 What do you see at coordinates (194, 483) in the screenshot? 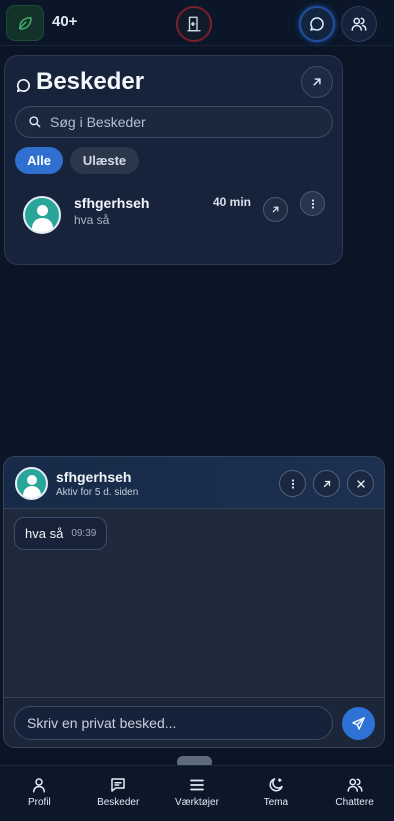
I see `chat-header: sfhgerhseh Aktiv for 5 d. siden` at bounding box center [194, 483].